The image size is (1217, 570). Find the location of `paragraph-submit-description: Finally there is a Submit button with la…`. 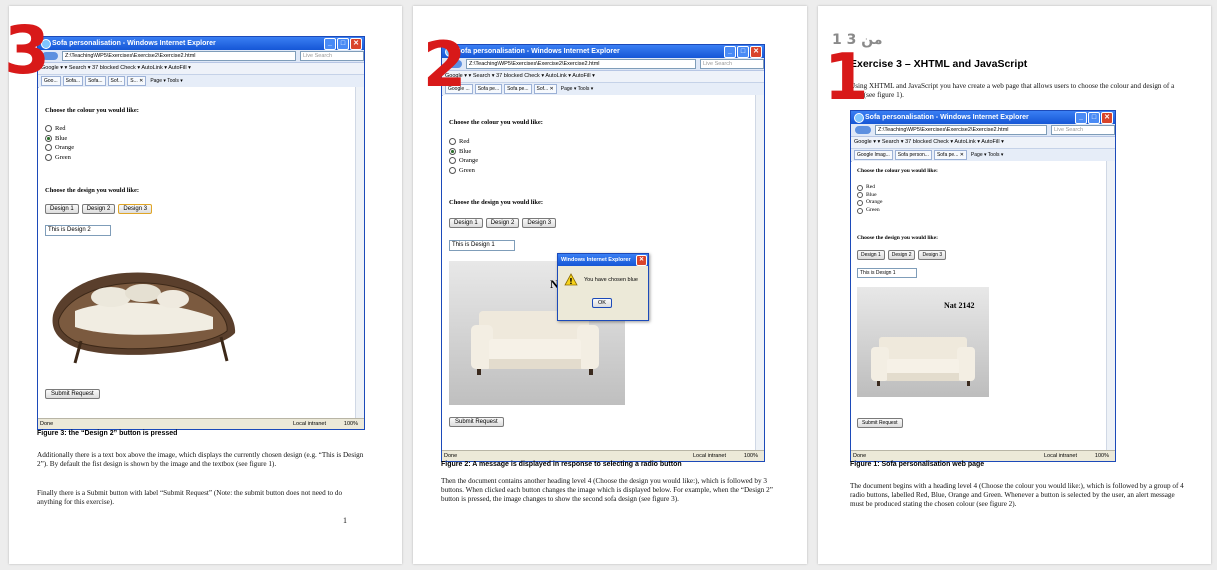

paragraph-submit-description: Finally there is a Submit button with la… is located at coordinates (190, 497).